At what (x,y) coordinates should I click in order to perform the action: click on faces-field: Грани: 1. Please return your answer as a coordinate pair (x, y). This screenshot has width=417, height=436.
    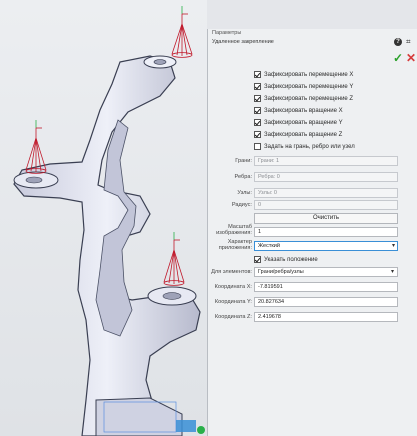
    Looking at the image, I should click on (326, 161).